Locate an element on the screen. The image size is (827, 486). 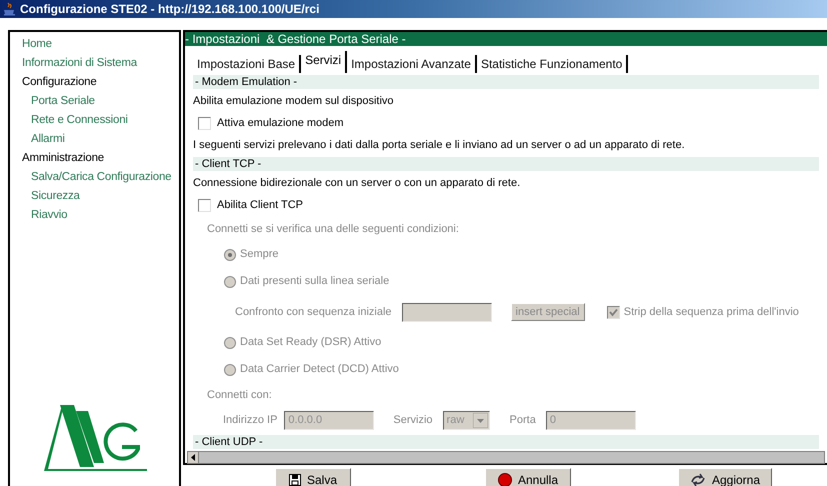
radio-label: Data Carrier Detect (DCD) Attivo is located at coordinates (319, 370).